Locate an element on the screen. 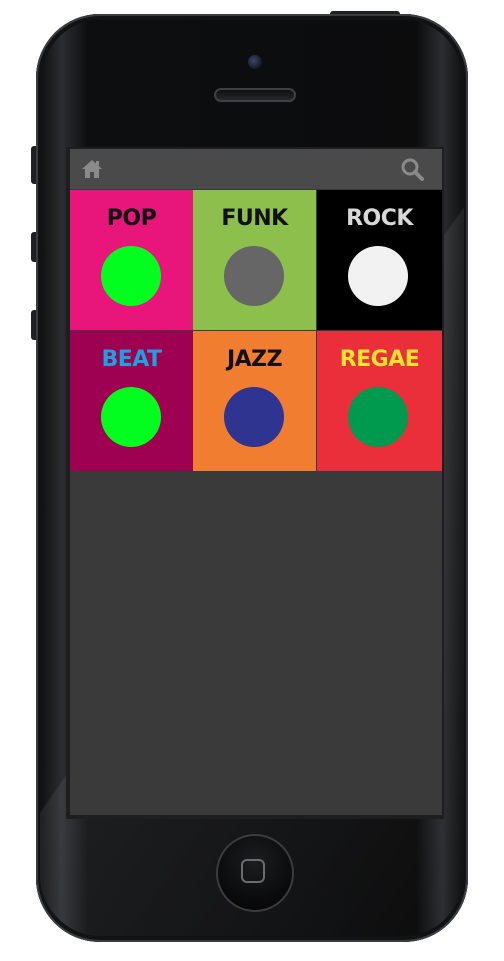  genre-tile-pop: POP is located at coordinates (131, 260).